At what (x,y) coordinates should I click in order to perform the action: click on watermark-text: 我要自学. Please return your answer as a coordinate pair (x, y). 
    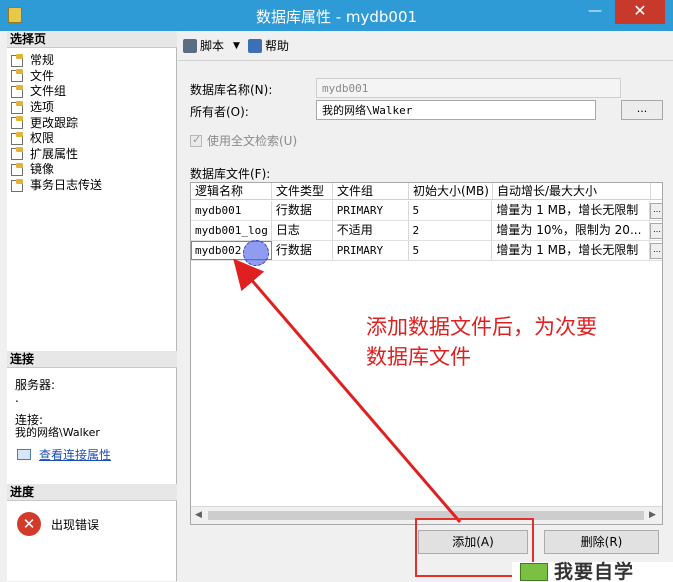
    Looking at the image, I should click on (594, 571).